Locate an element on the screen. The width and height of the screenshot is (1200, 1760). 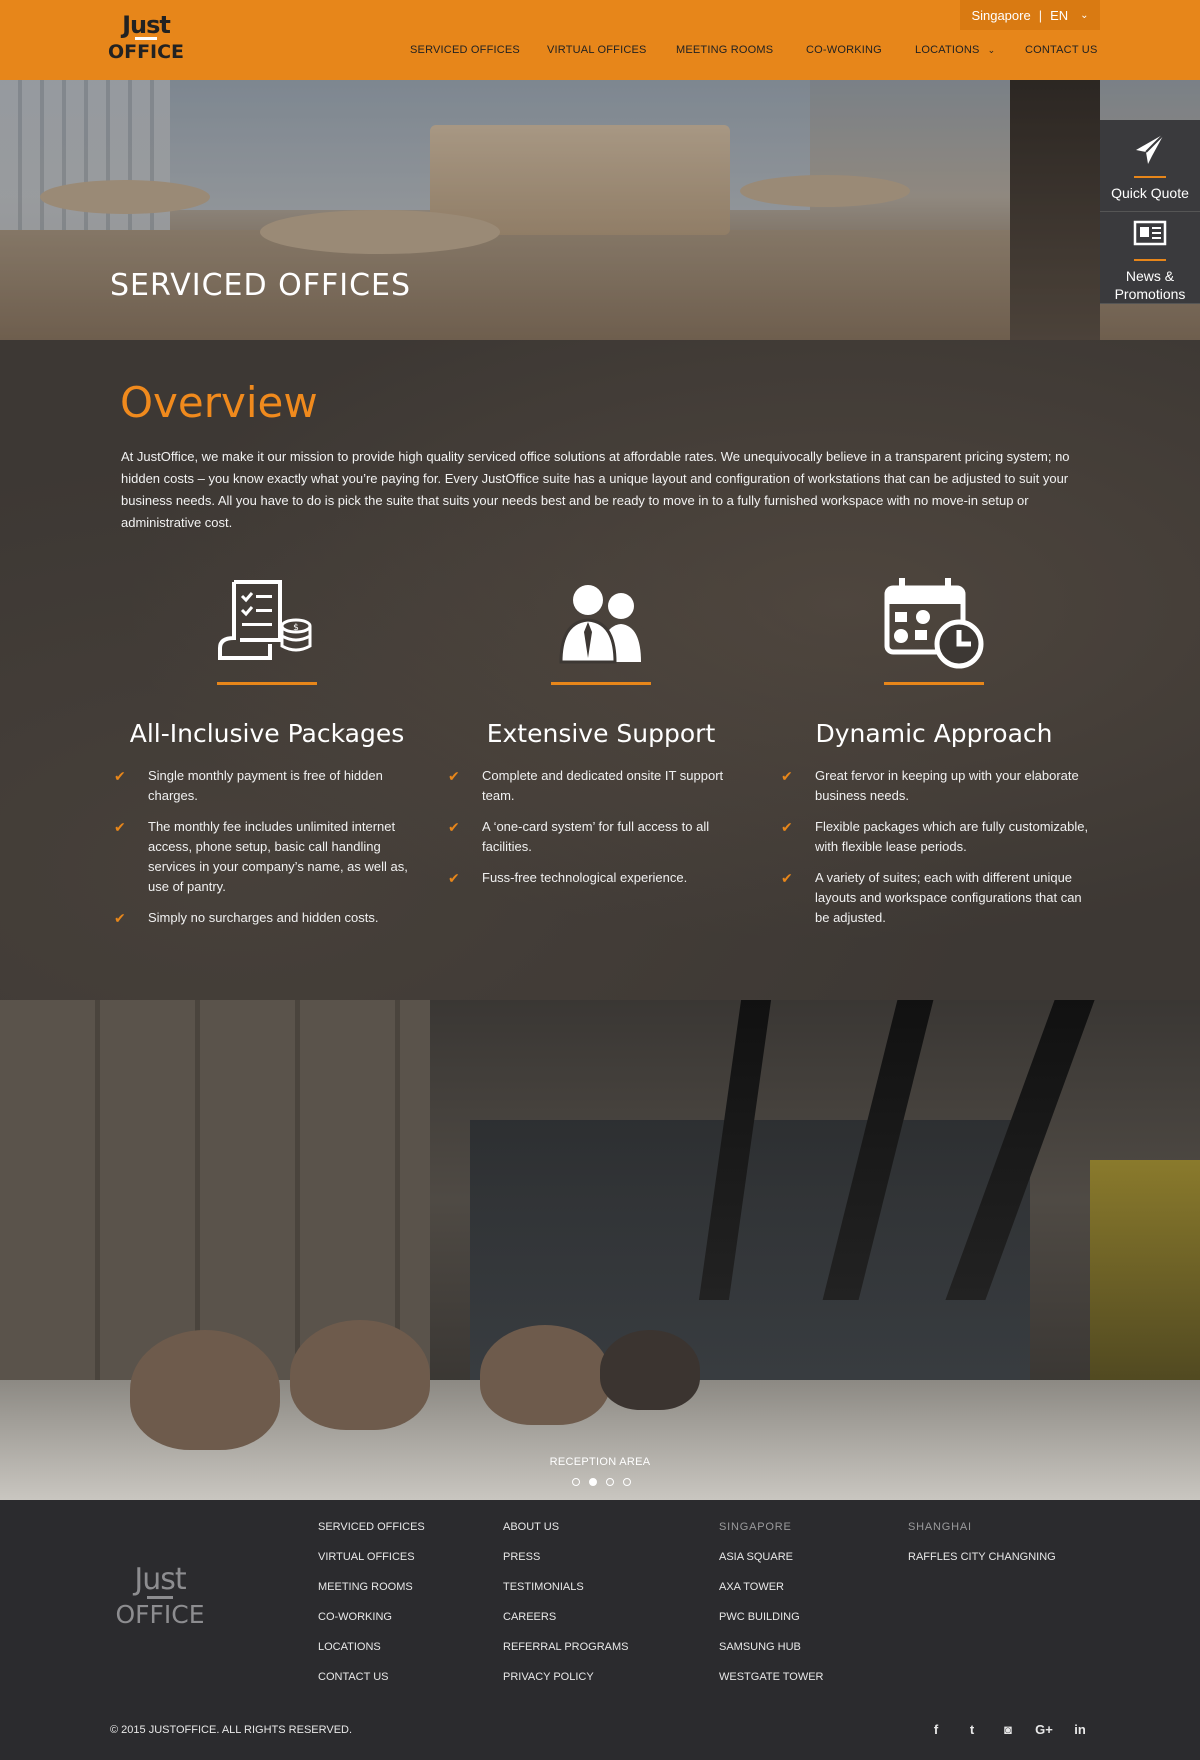
instagram-icon: ◙ is located at coordinates (1008, 1729).